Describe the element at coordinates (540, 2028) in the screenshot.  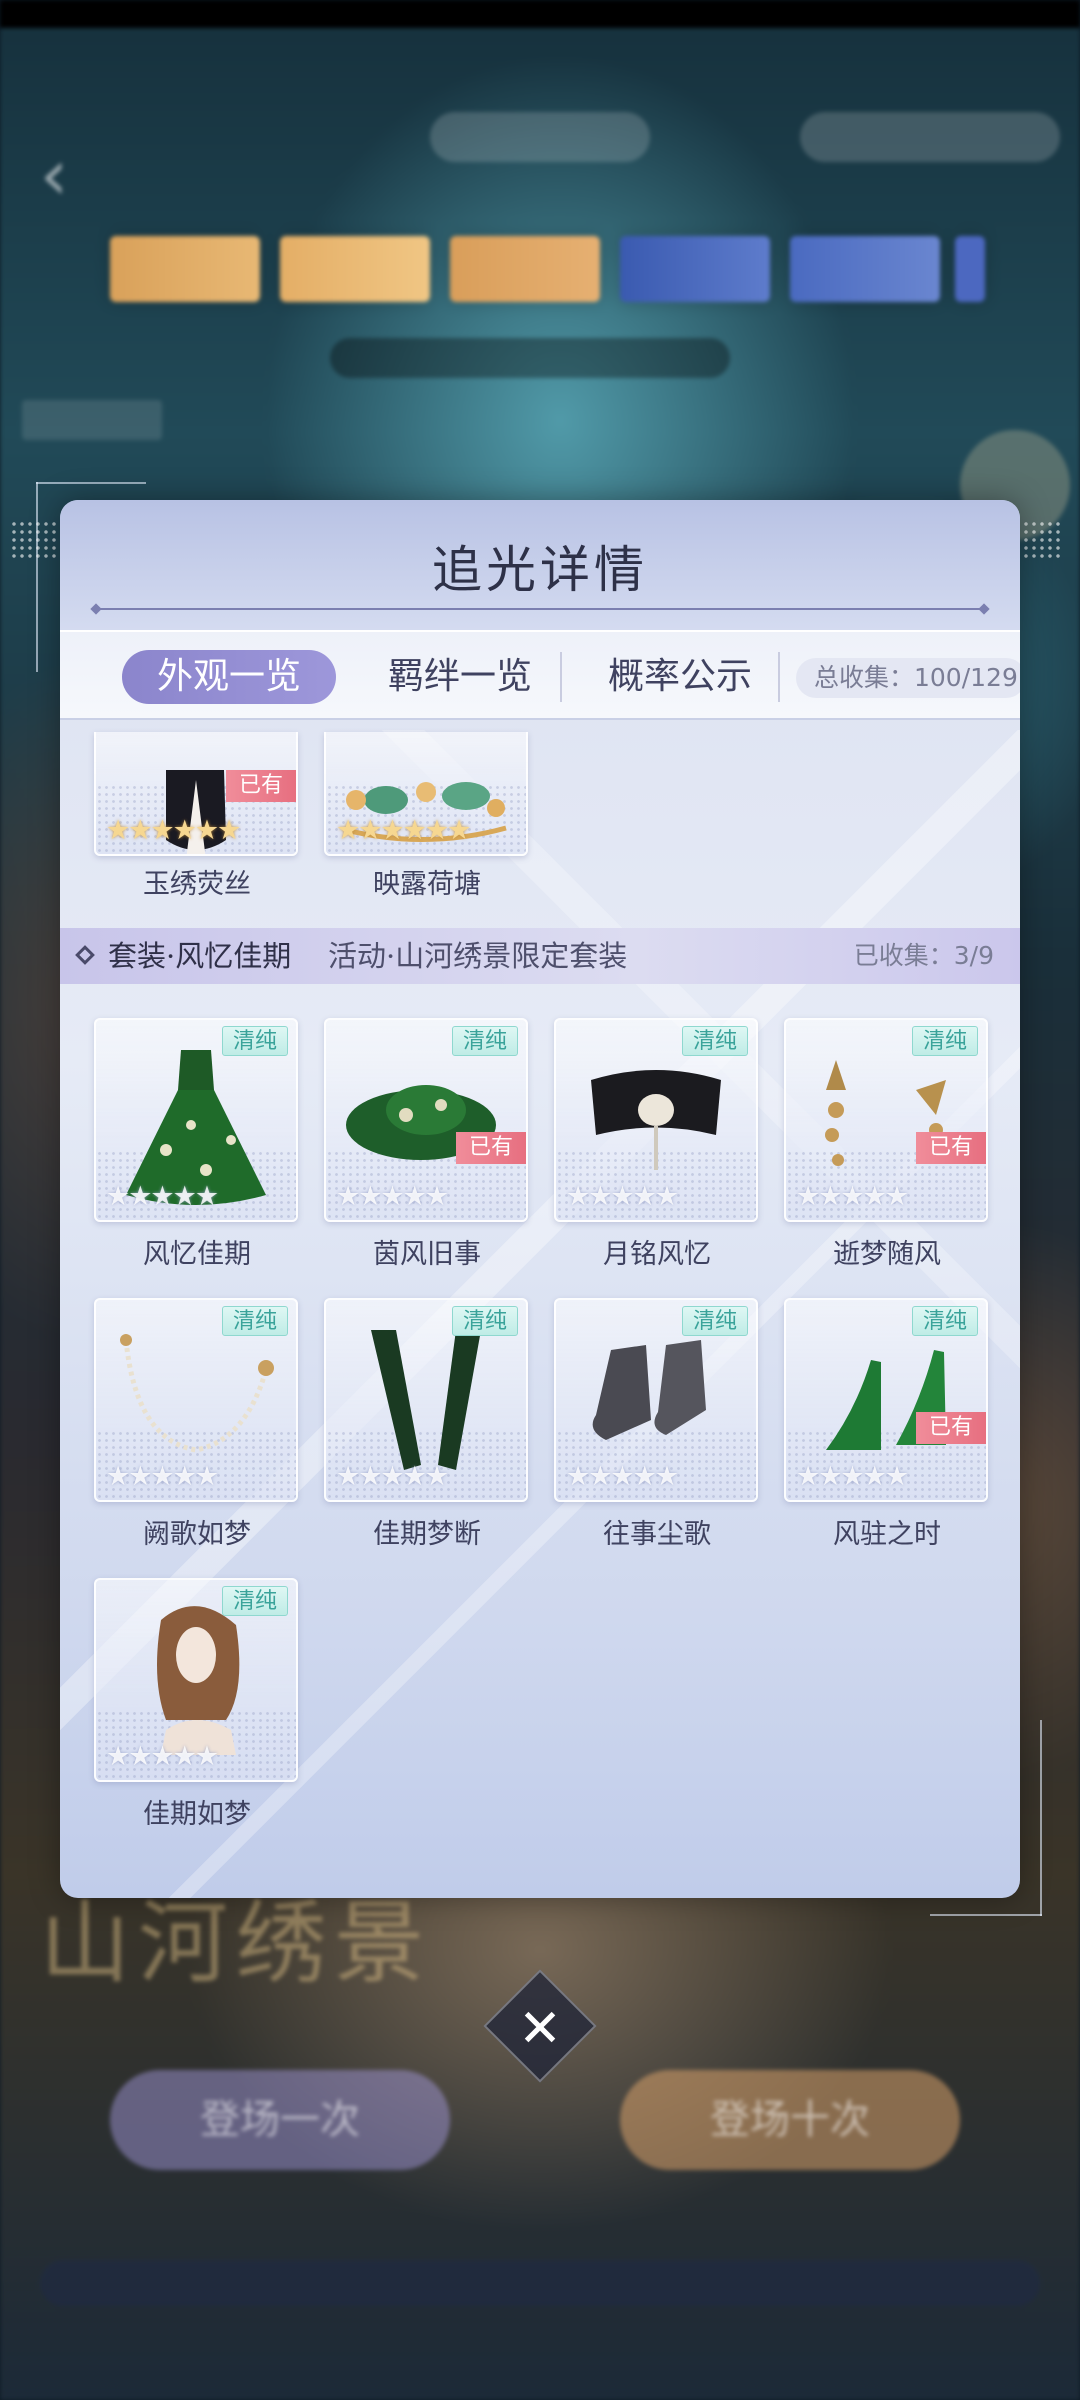
I see `close-icon: ✕` at that location.